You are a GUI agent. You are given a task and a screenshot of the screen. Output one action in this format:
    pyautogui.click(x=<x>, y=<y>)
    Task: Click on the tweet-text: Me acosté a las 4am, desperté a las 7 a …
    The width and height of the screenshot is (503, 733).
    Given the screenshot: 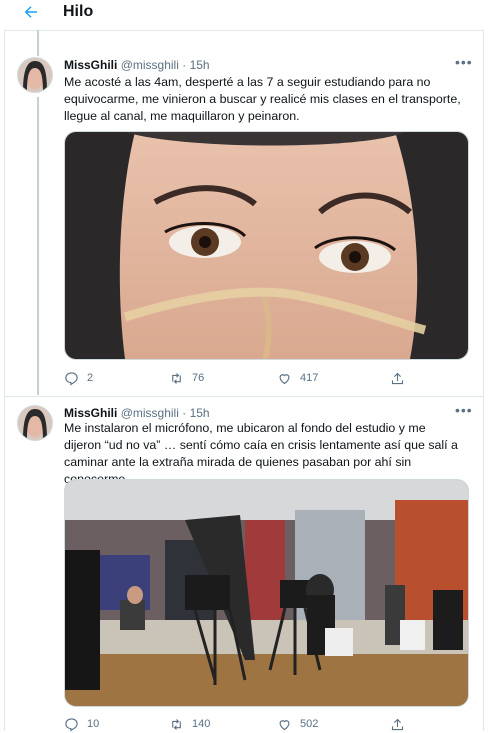 What is the action you would take?
    pyautogui.click(x=262, y=99)
    